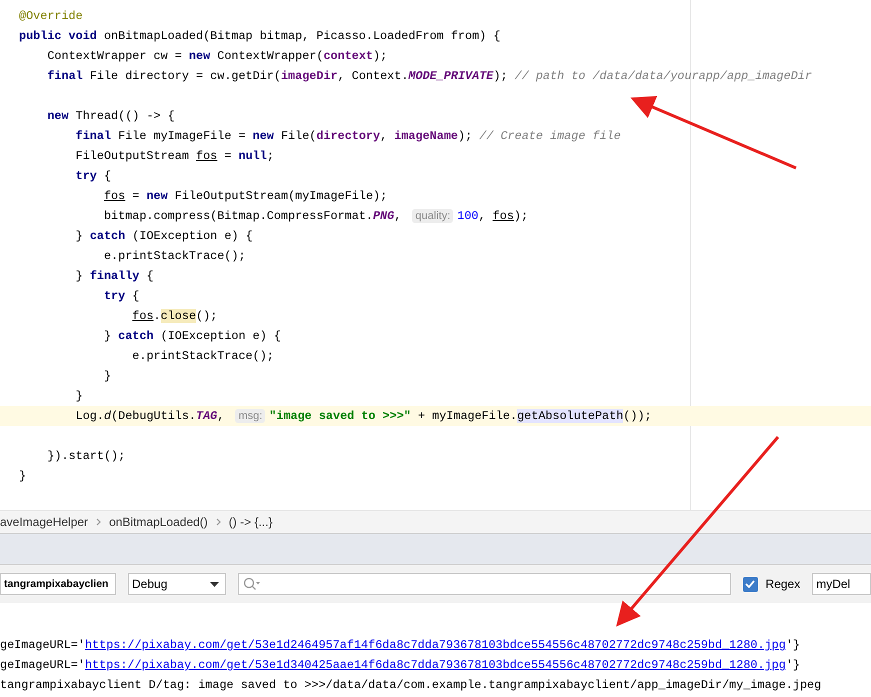 This screenshot has width=871, height=697. What do you see at coordinates (411, 685) in the screenshot?
I see `log-line: tangrampixabayclient D/tag: image saved to >>>/data/data/com.example.tangrampixabayclient/app_imageDir/my_image.jpeg` at bounding box center [411, 685].